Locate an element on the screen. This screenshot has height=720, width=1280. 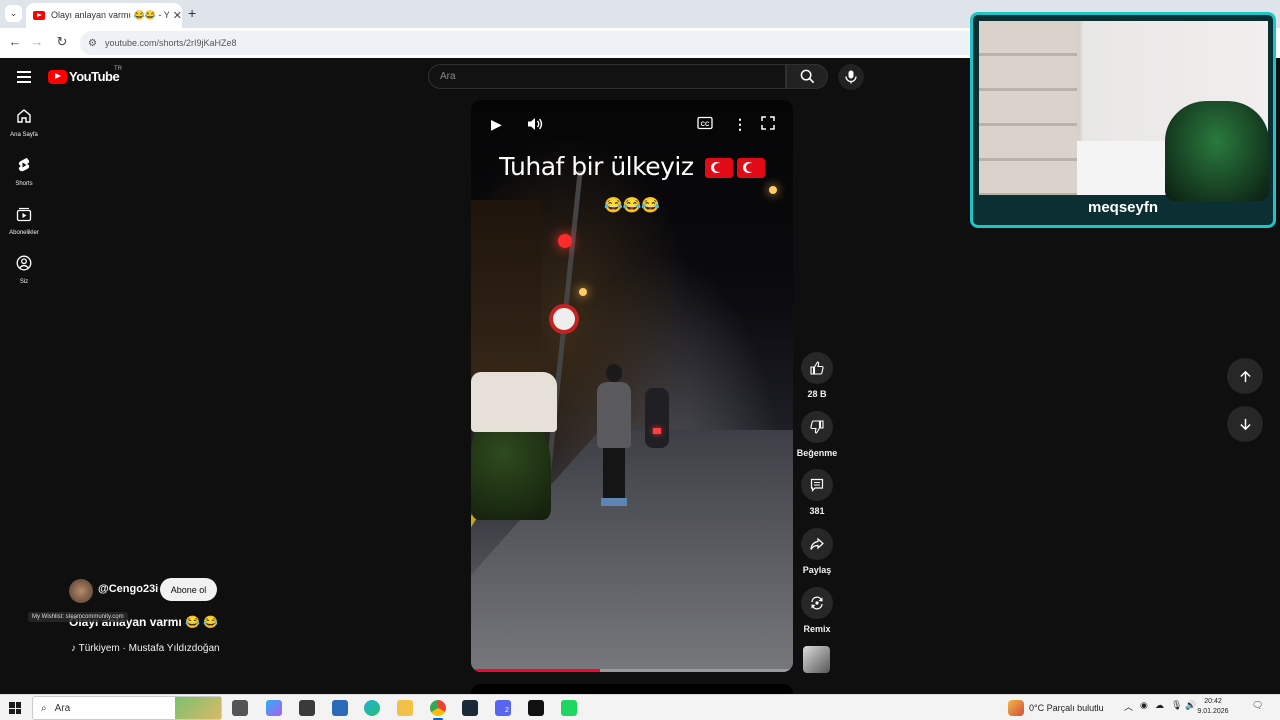
search-box is located at coordinates (607, 76).